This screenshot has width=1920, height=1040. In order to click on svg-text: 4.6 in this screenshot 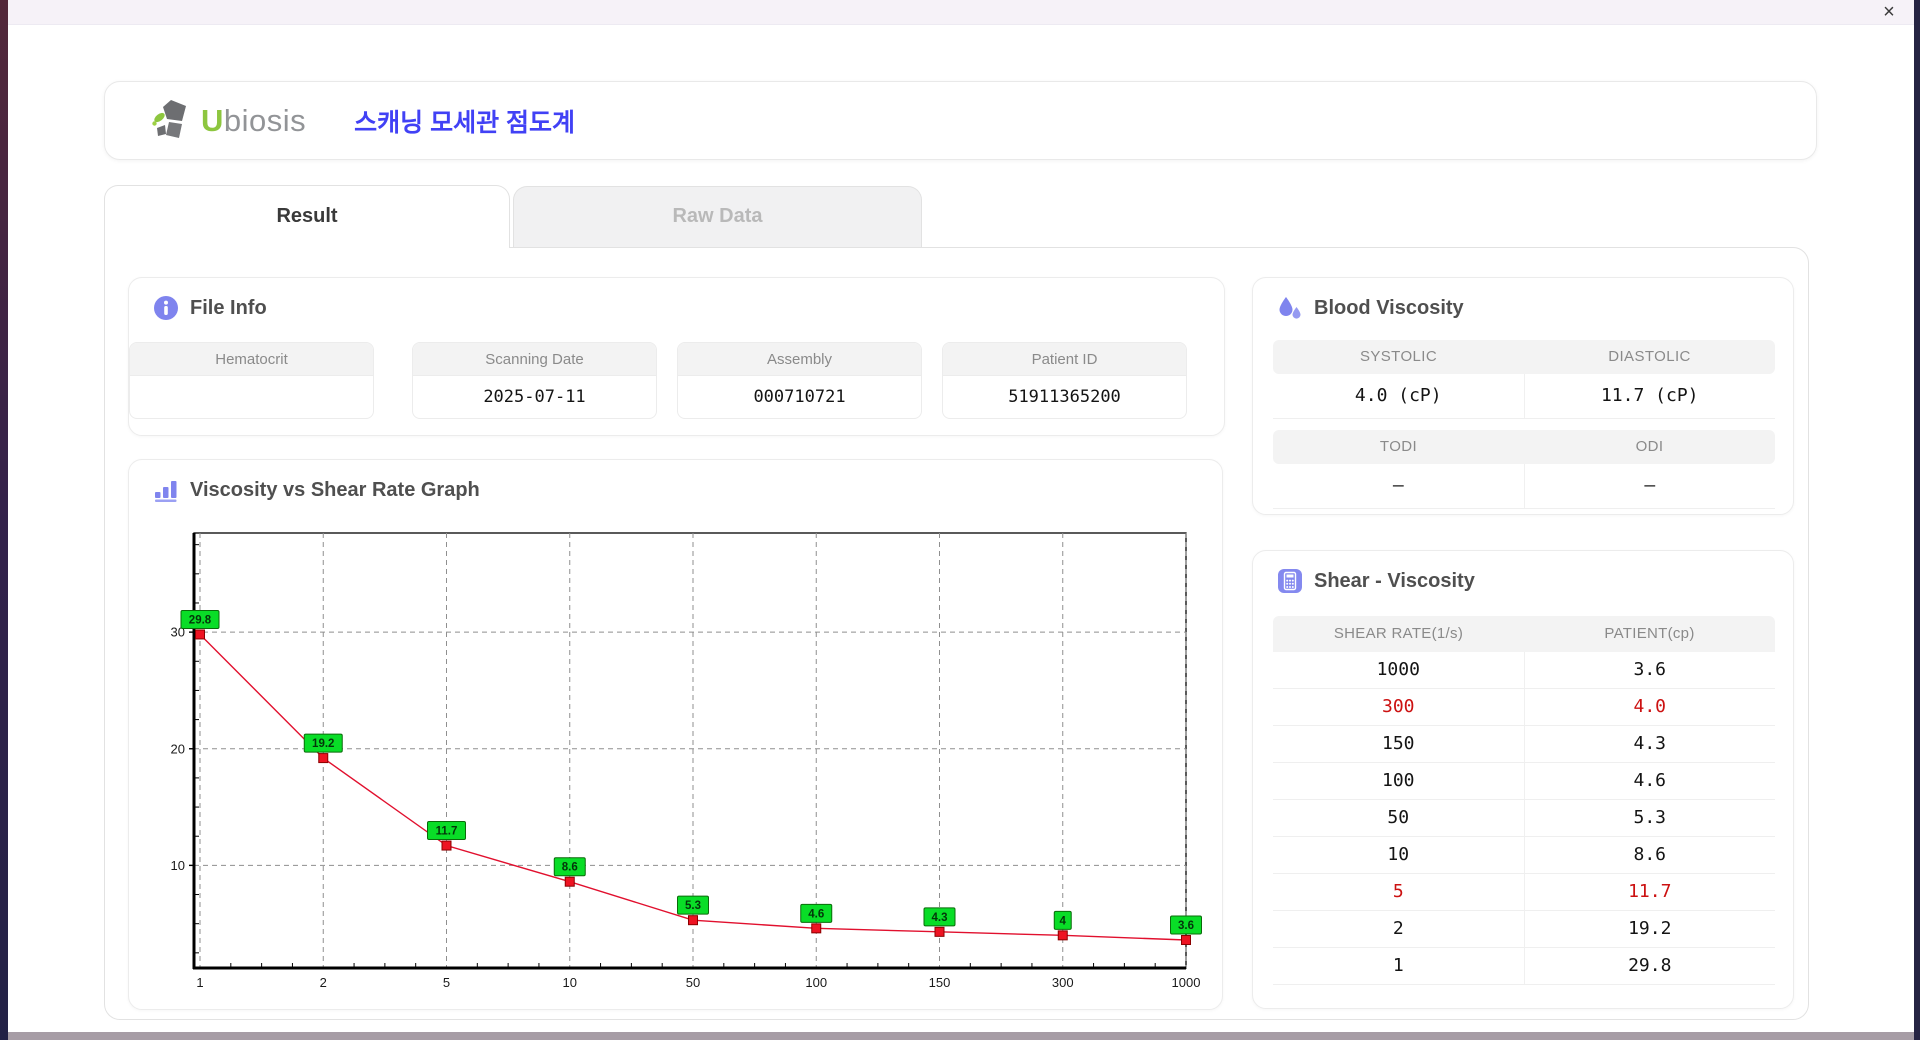, I will do `click(816, 914)`.